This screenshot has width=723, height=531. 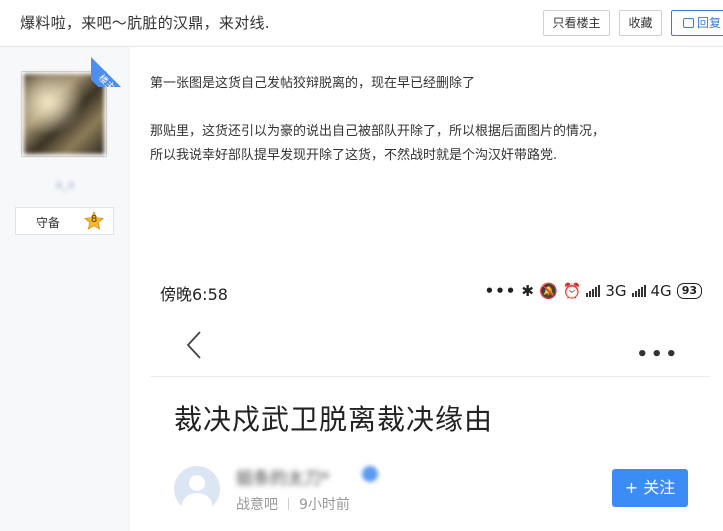 I want to click on thread-header: 爆料啦，来吧～肮脏的汉鼎，来对线. 只看楼主 收藏 回复, so click(x=361, y=23).